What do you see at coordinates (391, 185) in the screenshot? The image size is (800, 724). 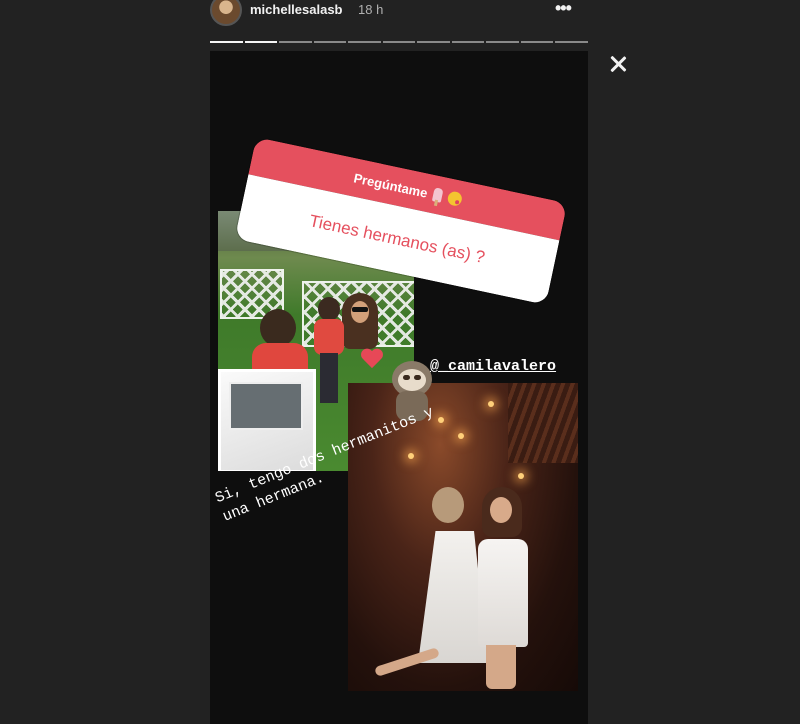 I see `question-sticker-title: Pregúntame` at bounding box center [391, 185].